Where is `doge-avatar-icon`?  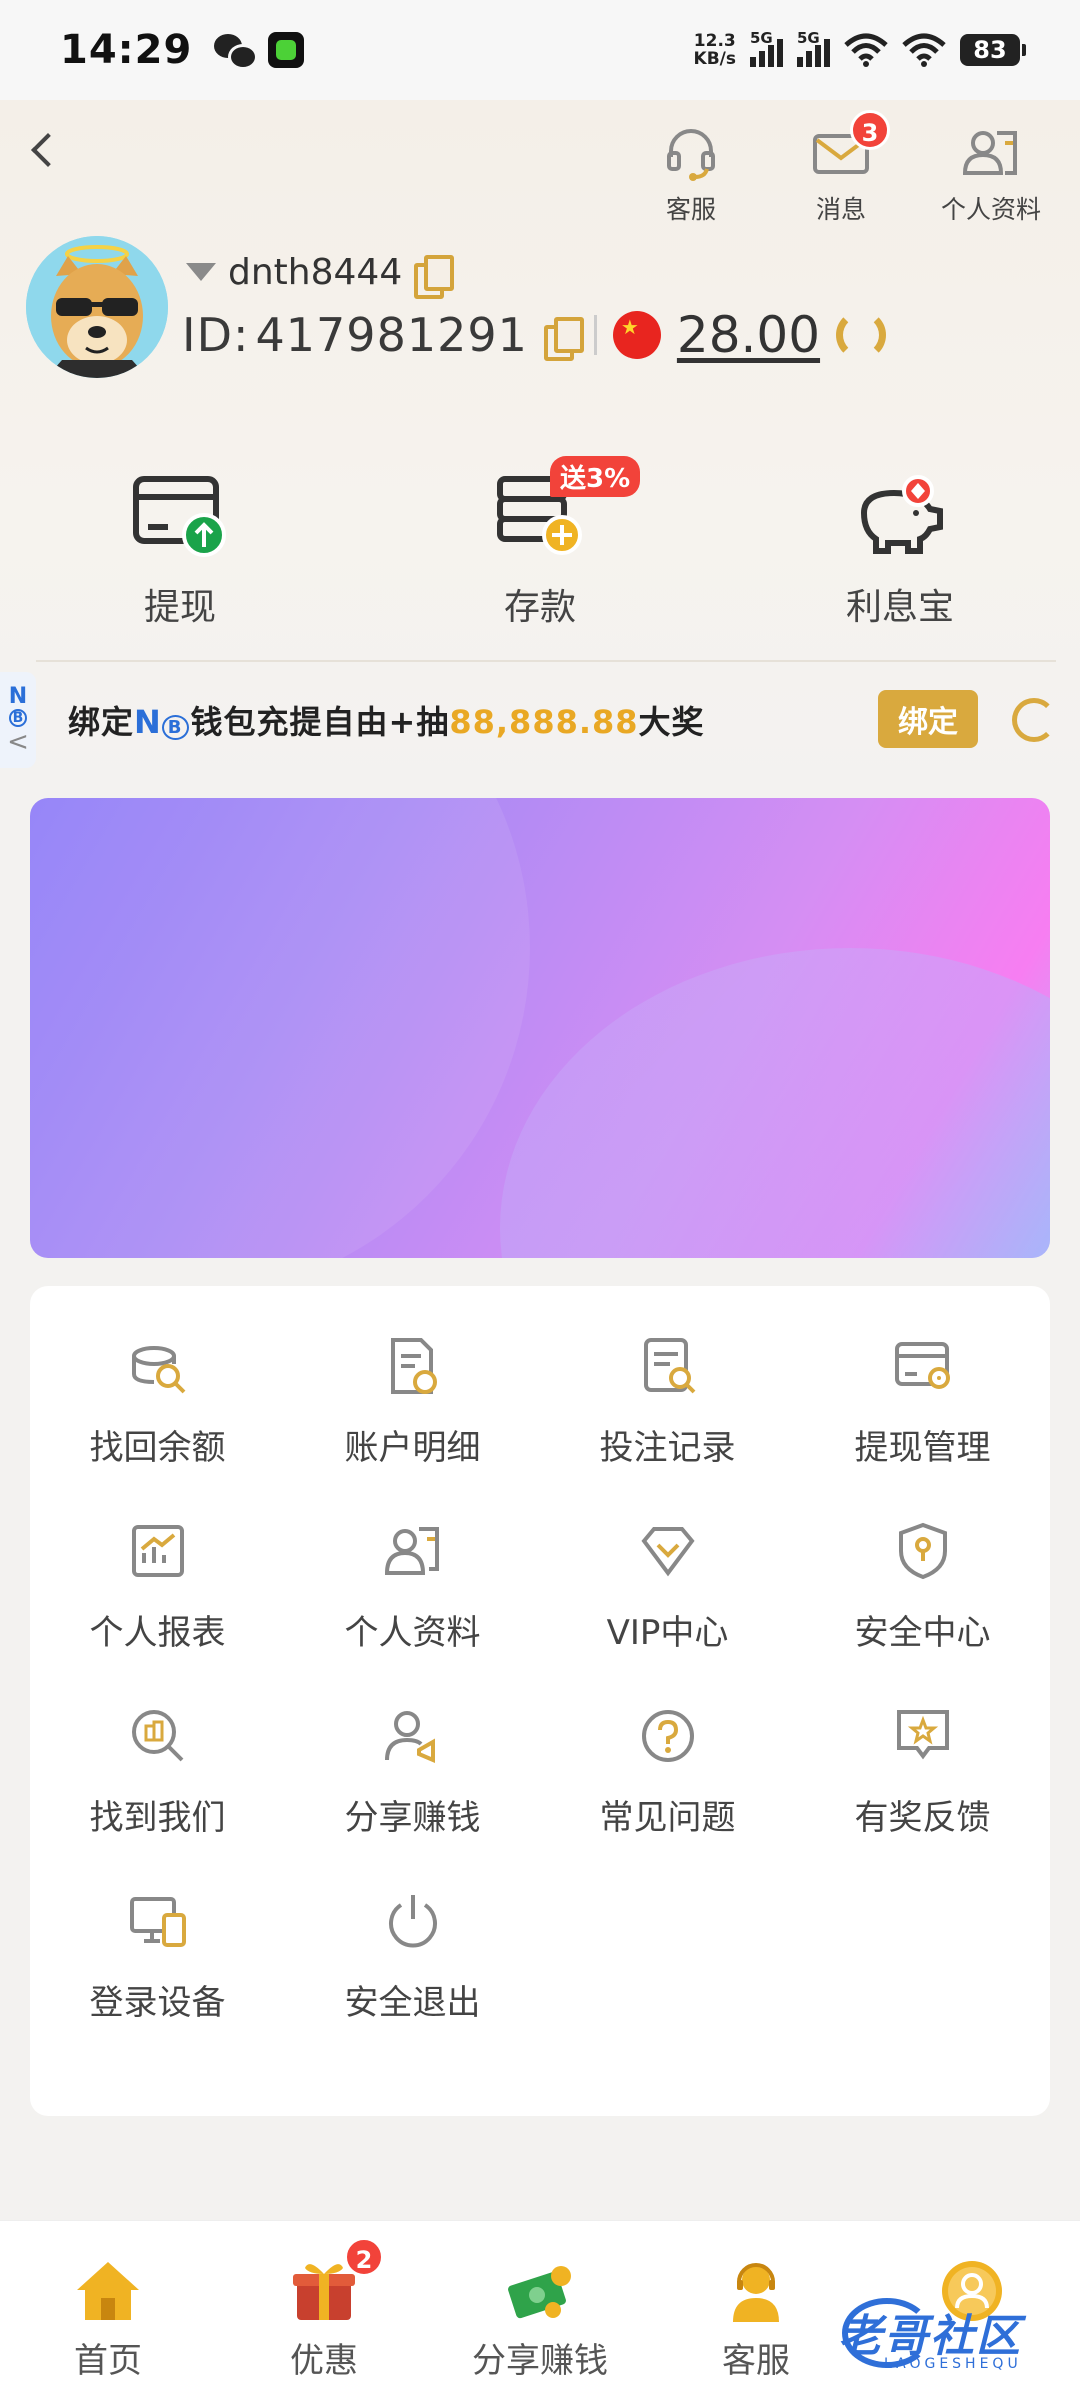 doge-avatar-icon is located at coordinates (97, 307).